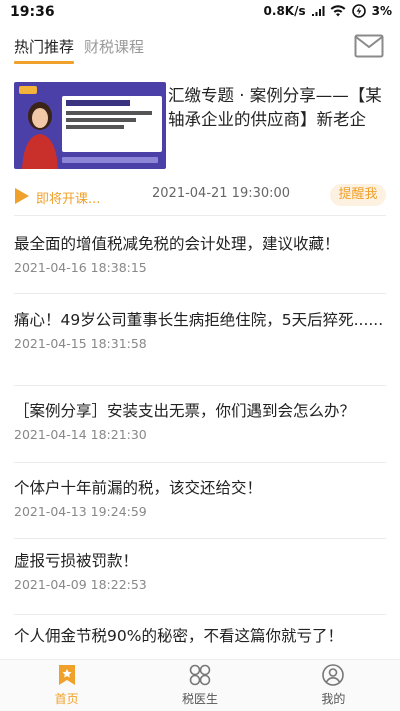  I want to click on battery-icon, so click(358, 11).